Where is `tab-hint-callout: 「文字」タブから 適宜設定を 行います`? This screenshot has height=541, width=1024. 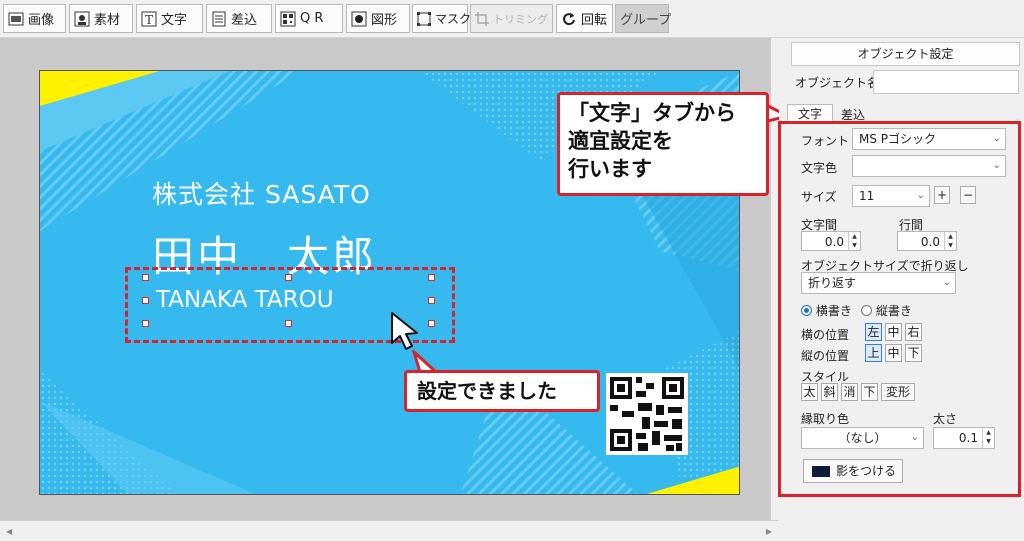
tab-hint-callout: 「文字」タブから 適宜設定を 行います is located at coordinates (663, 144).